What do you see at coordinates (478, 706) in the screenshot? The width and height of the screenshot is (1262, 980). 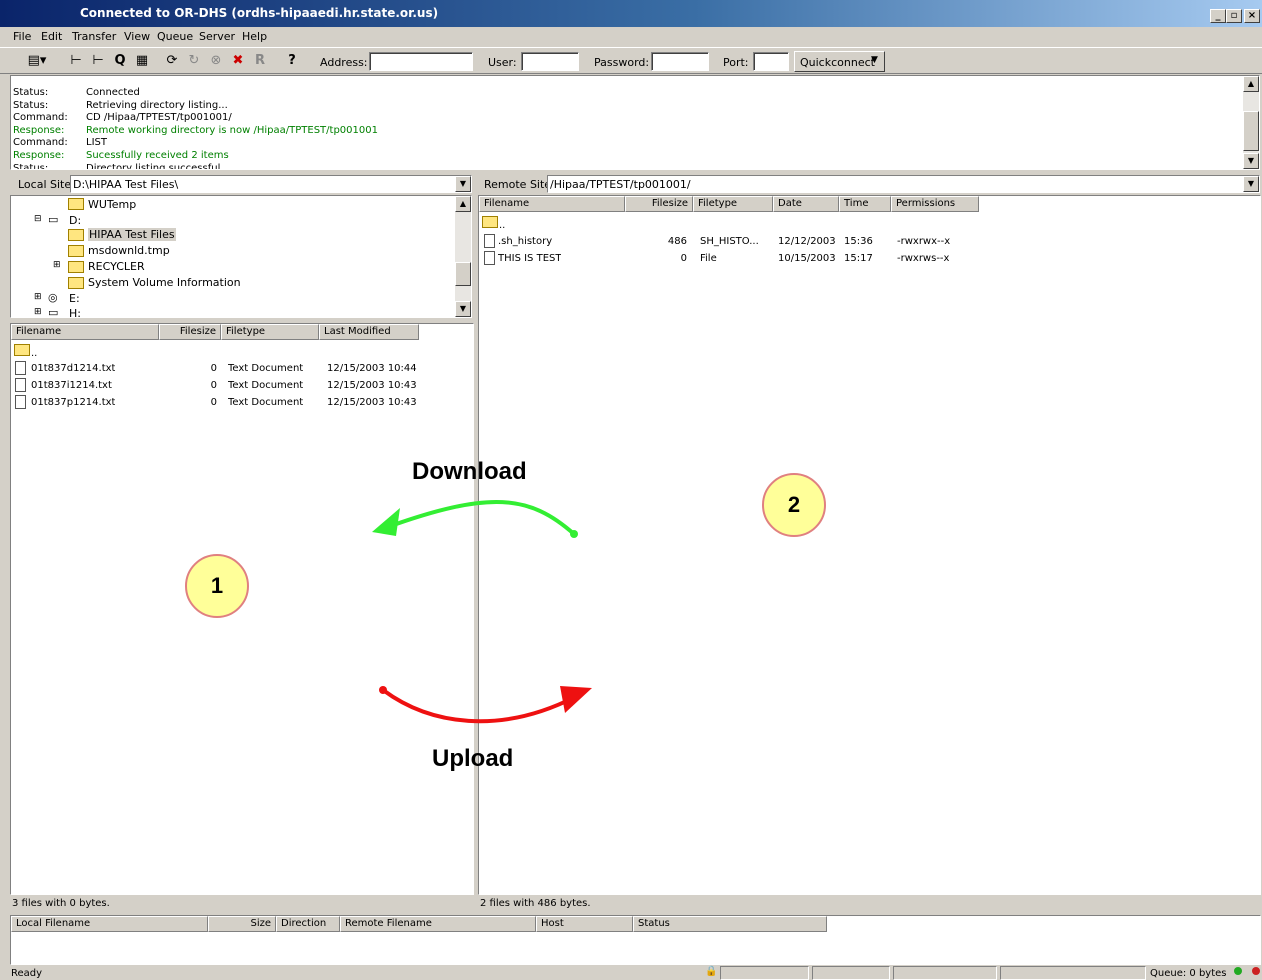 I see `upload-arrow` at bounding box center [478, 706].